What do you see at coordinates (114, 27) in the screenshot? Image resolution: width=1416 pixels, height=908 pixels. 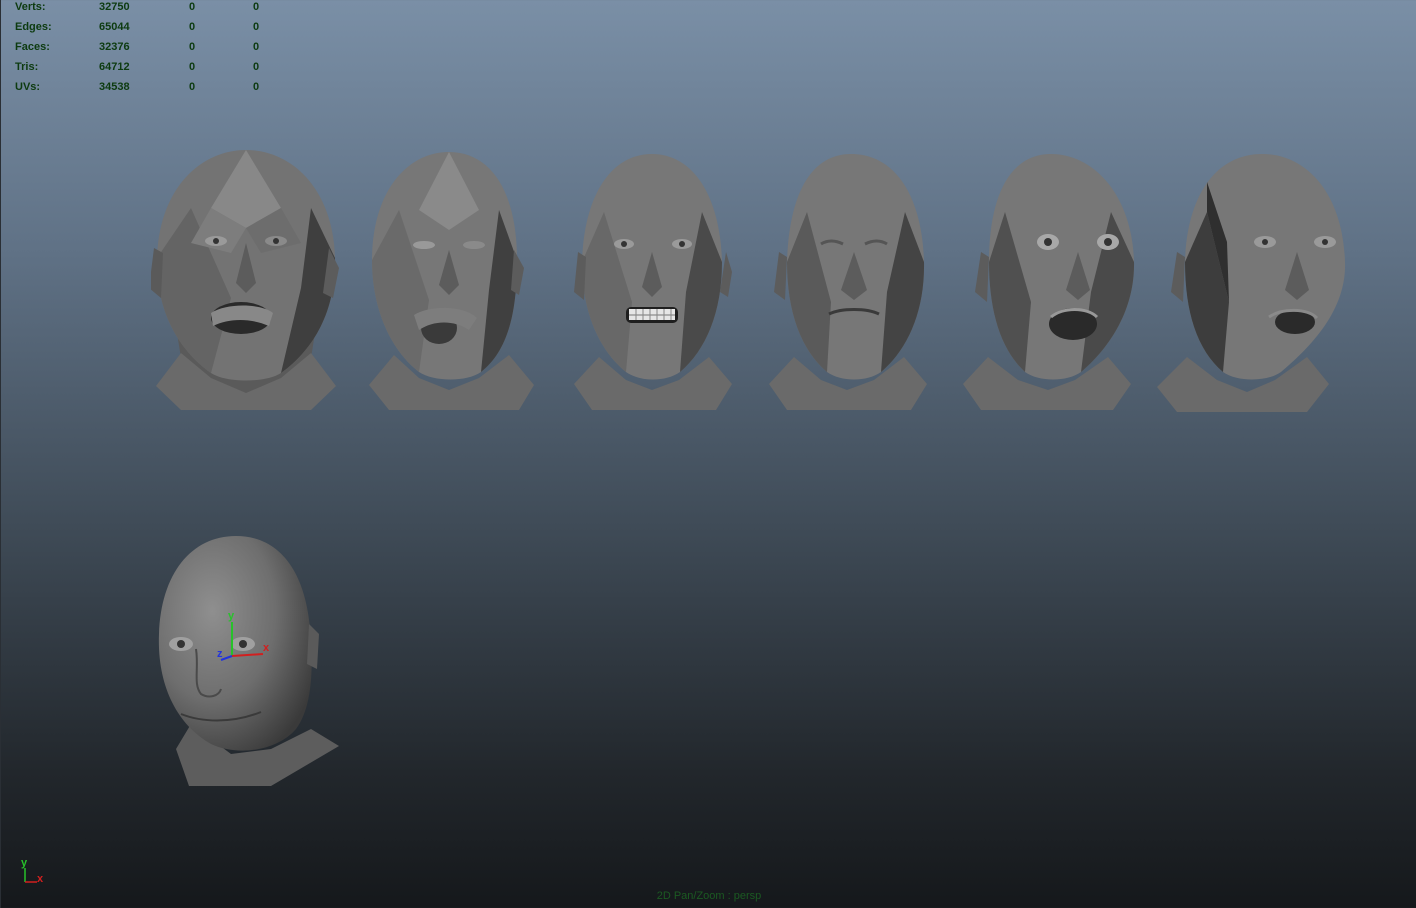 I see `hud-count: 65044` at bounding box center [114, 27].